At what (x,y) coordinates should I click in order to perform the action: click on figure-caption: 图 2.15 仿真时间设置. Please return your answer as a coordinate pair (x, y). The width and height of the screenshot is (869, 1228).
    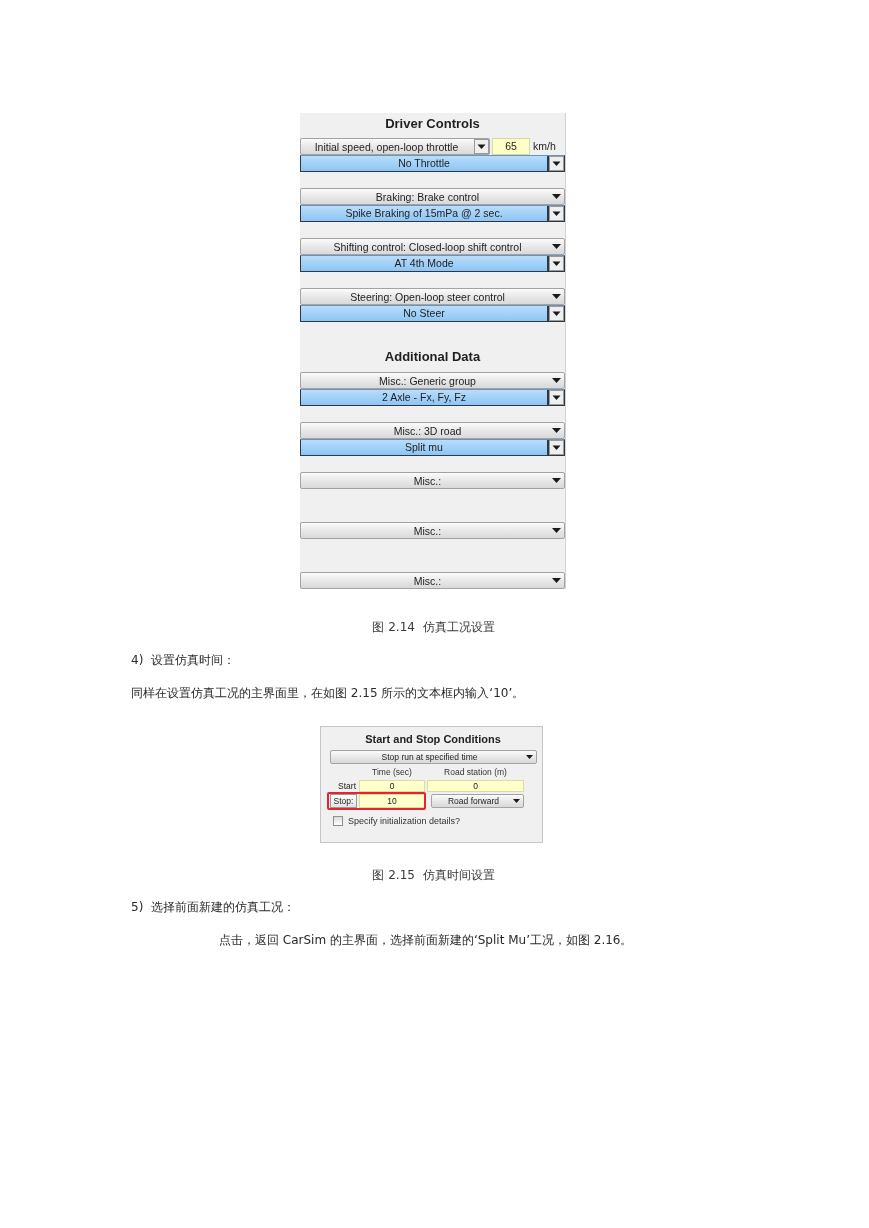
    Looking at the image, I should click on (433, 875).